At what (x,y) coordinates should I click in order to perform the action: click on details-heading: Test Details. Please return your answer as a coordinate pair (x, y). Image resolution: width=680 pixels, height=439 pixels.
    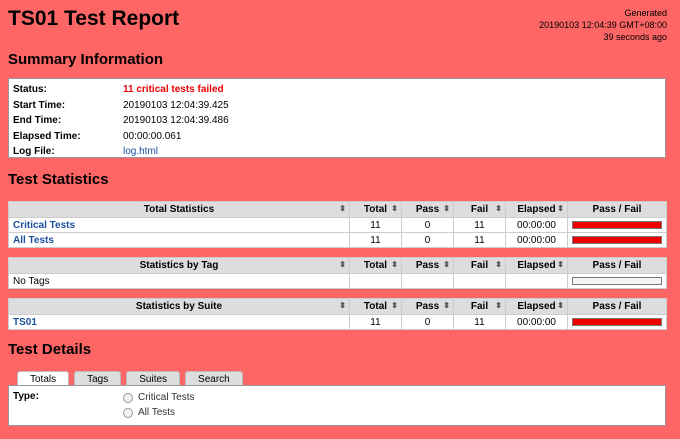
    Looking at the image, I should click on (50, 349).